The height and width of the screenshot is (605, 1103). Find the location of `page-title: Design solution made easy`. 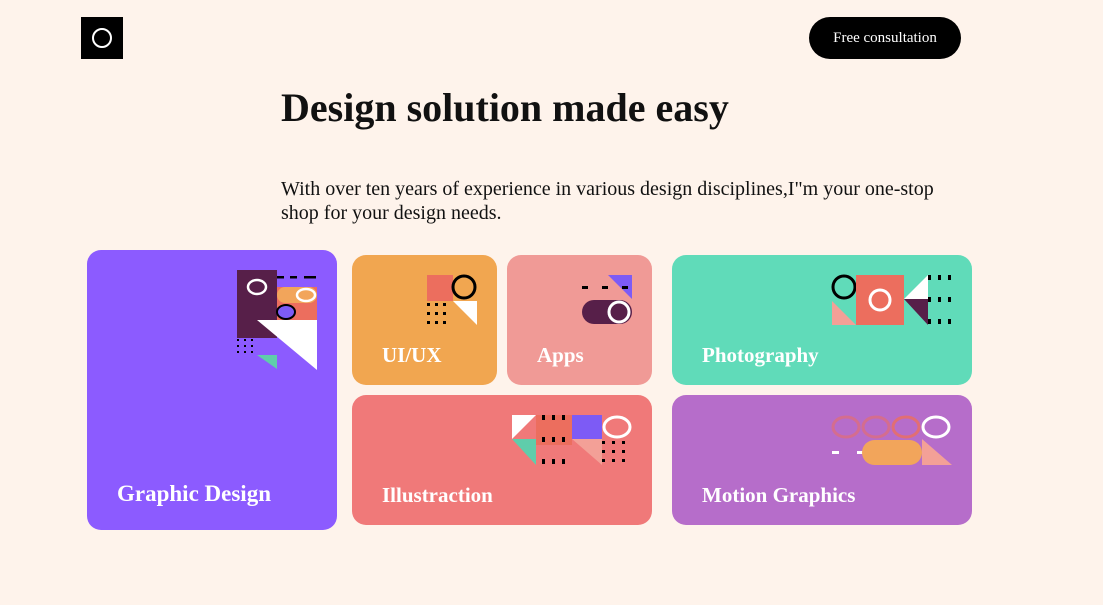

page-title: Design solution made easy is located at coordinates (505, 107).